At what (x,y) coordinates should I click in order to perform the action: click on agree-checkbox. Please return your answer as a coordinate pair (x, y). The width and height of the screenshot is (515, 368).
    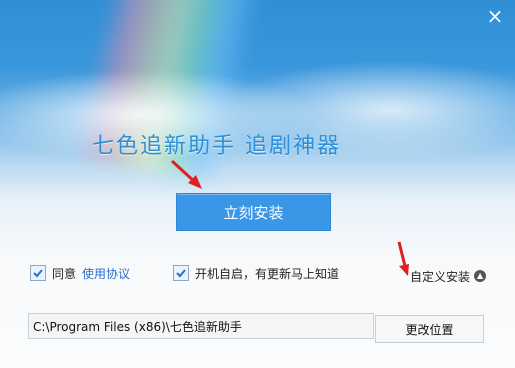
    Looking at the image, I should click on (38, 273).